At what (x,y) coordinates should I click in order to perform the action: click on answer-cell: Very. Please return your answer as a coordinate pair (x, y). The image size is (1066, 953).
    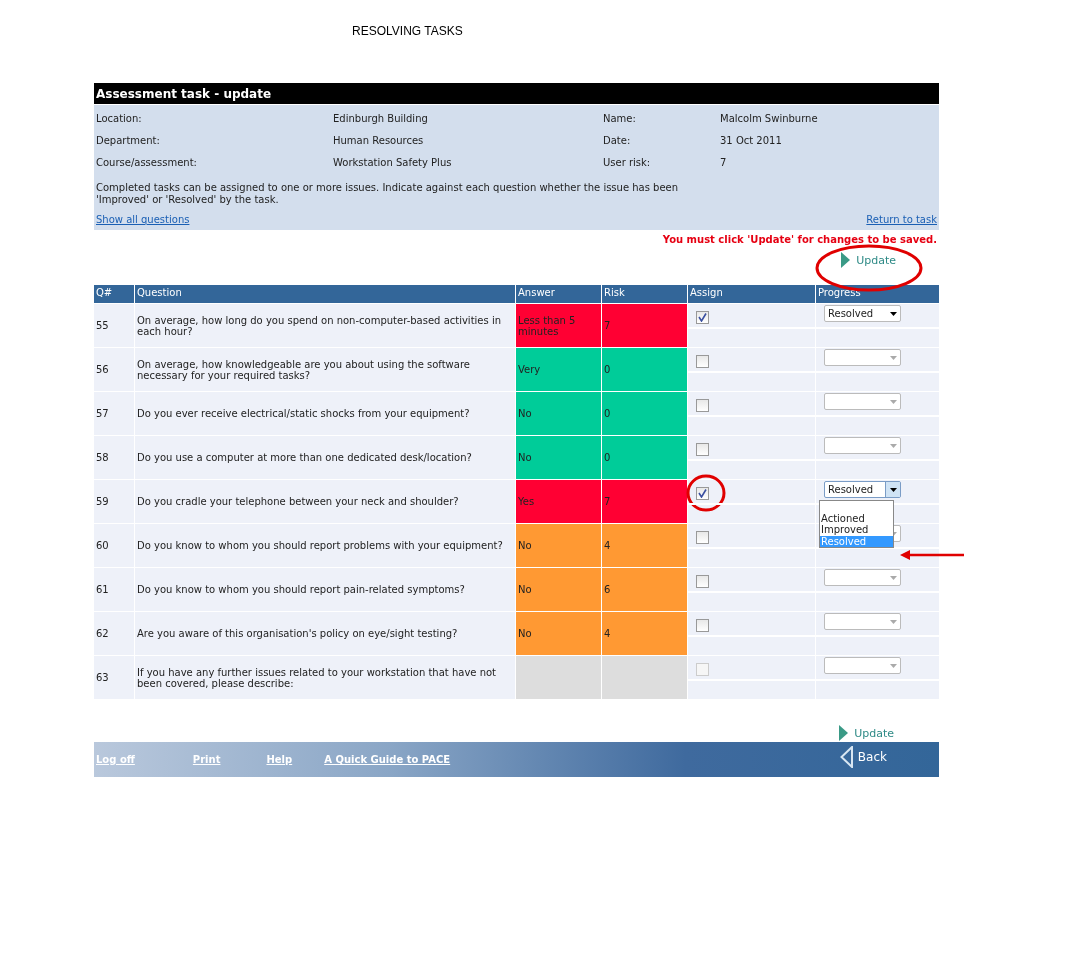
    Looking at the image, I should click on (558, 369).